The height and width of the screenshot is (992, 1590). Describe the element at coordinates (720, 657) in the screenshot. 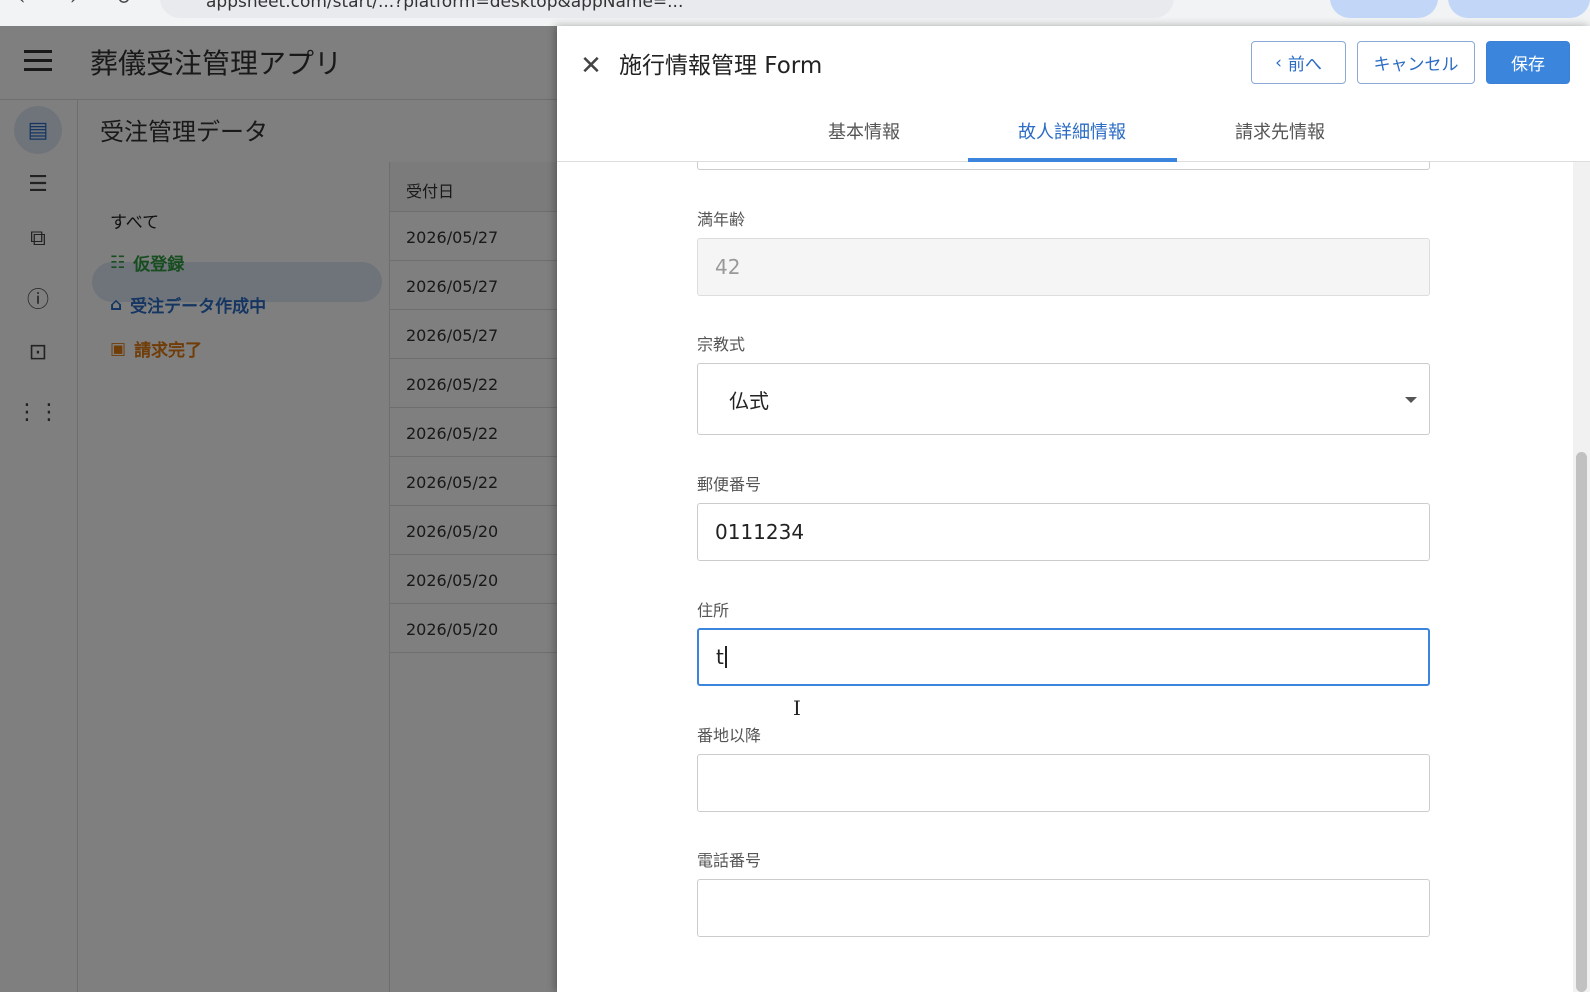

I see `address-value: t` at that location.